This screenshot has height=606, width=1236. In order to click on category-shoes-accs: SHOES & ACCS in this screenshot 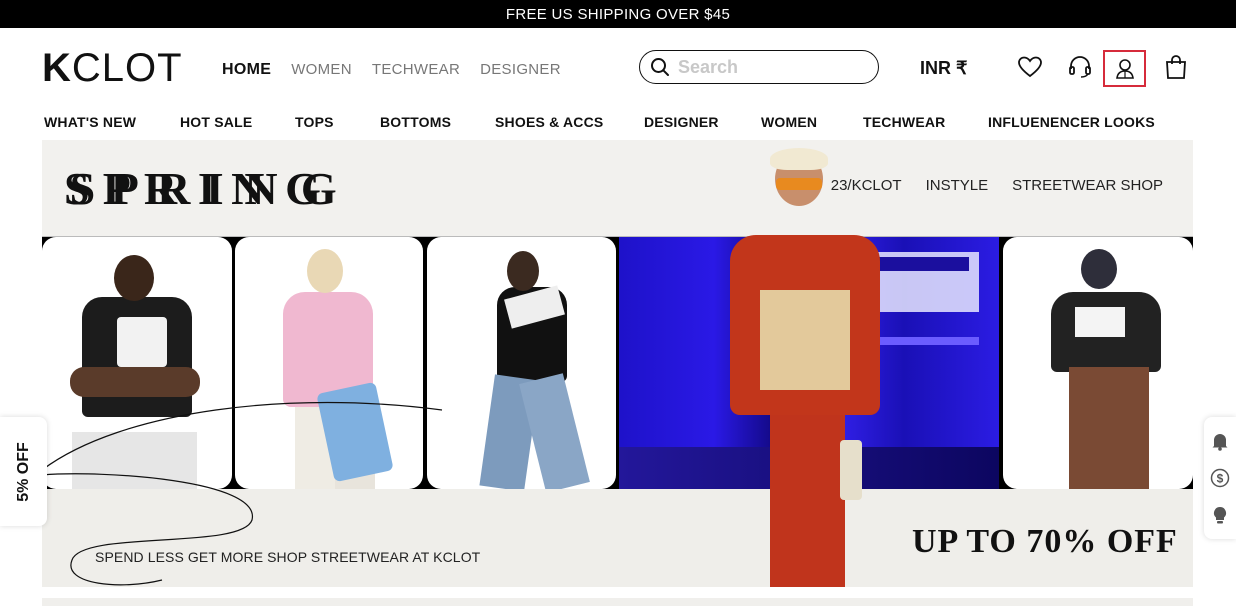, I will do `click(549, 122)`.